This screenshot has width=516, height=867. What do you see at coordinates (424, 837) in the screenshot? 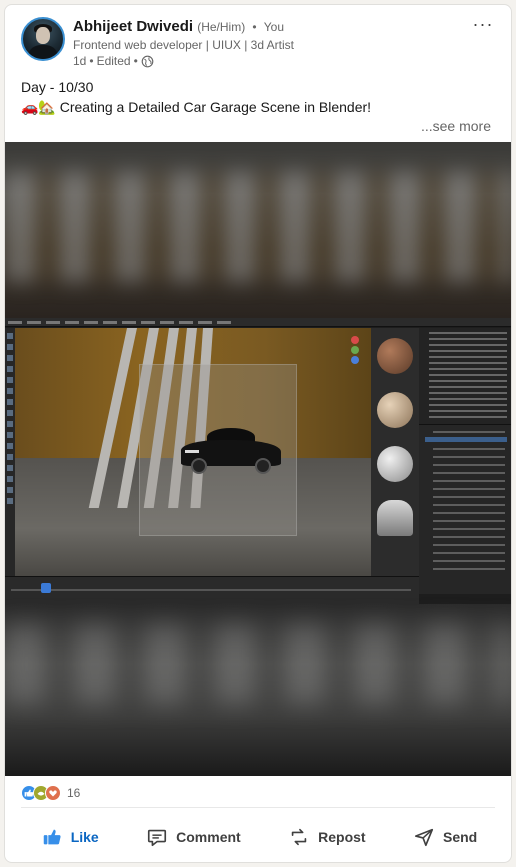
I see `send-icon` at bounding box center [424, 837].